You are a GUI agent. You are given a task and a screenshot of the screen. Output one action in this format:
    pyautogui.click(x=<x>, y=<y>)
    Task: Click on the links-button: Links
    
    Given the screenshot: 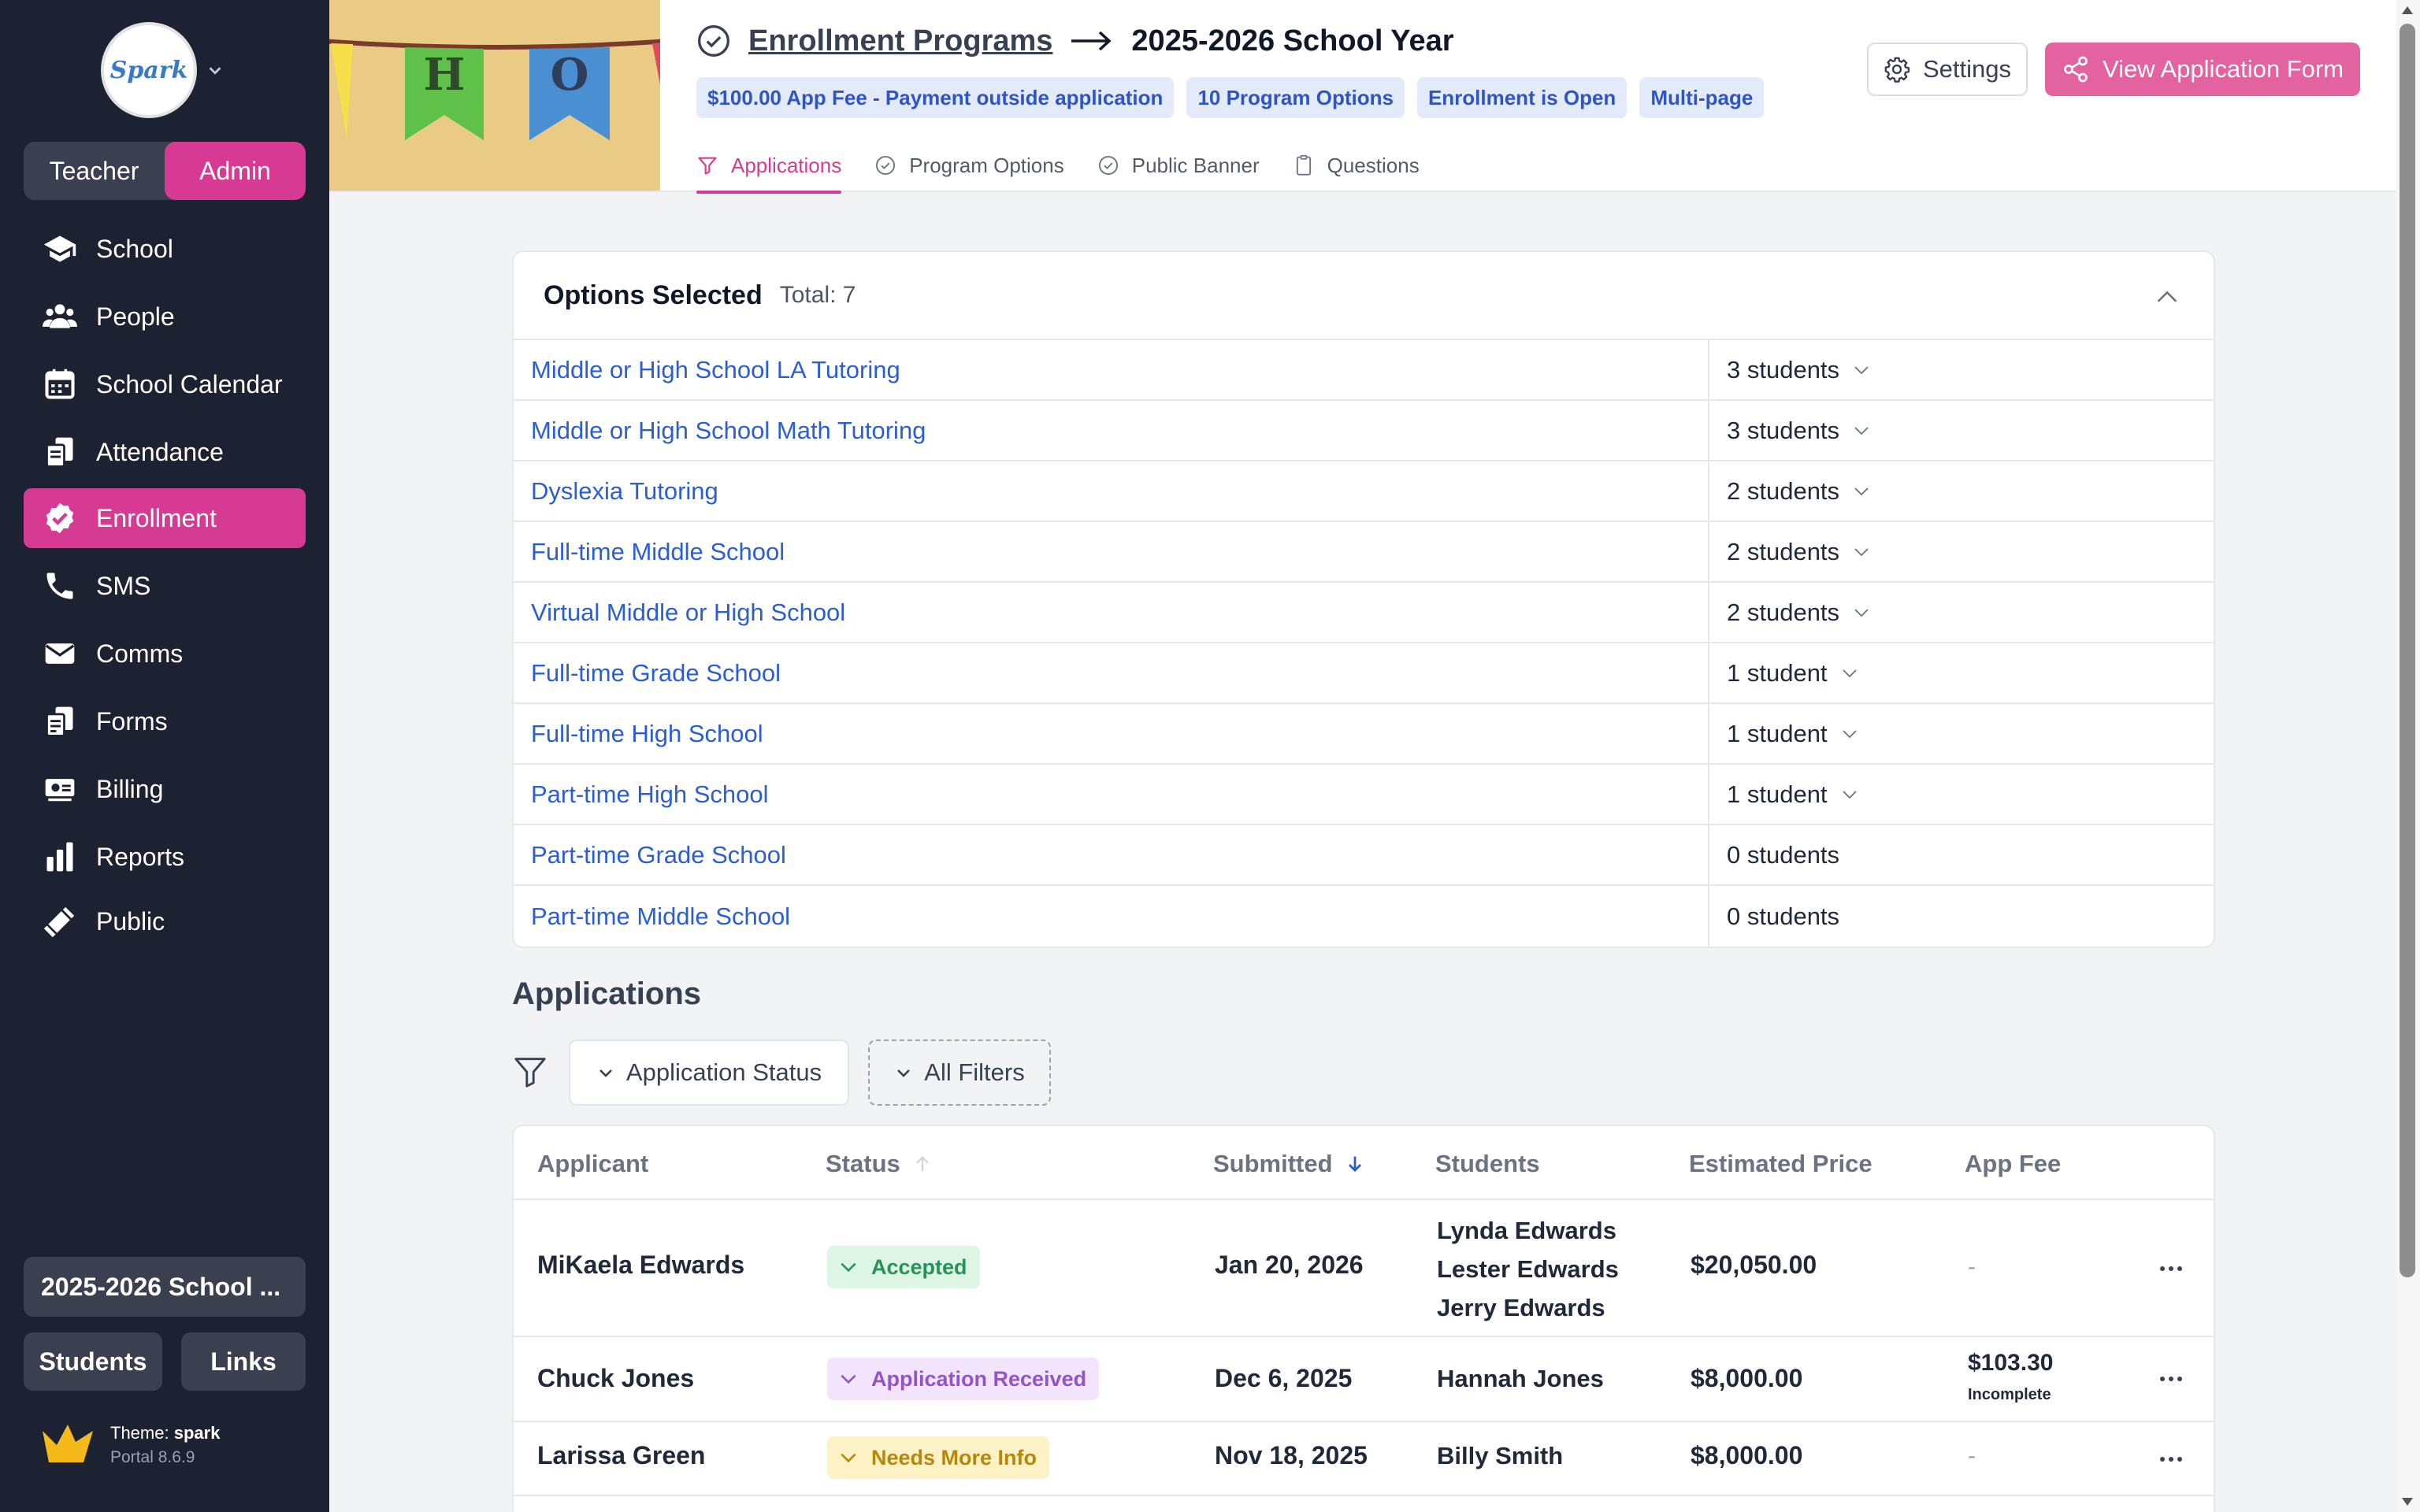 What is the action you would take?
    pyautogui.click(x=244, y=1361)
    